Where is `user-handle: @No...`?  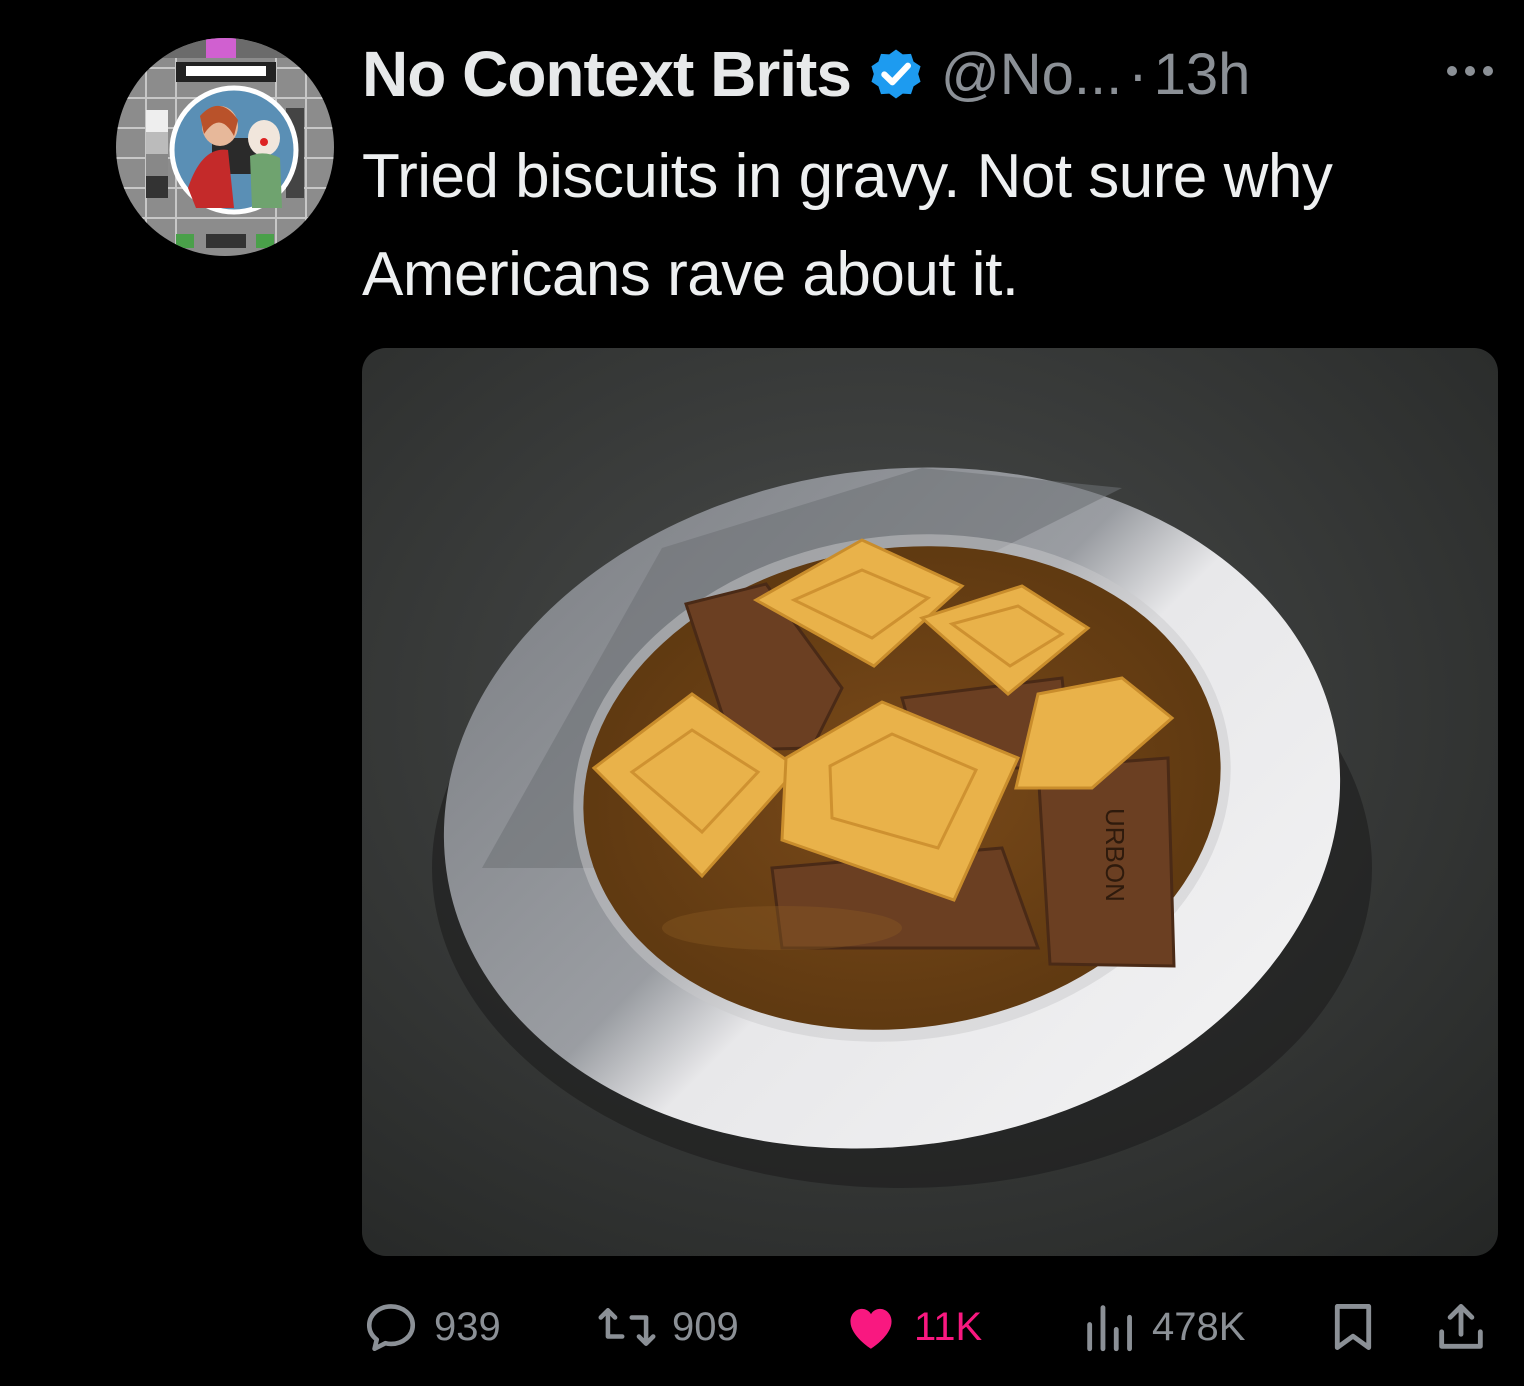 user-handle: @No... is located at coordinates (1031, 74).